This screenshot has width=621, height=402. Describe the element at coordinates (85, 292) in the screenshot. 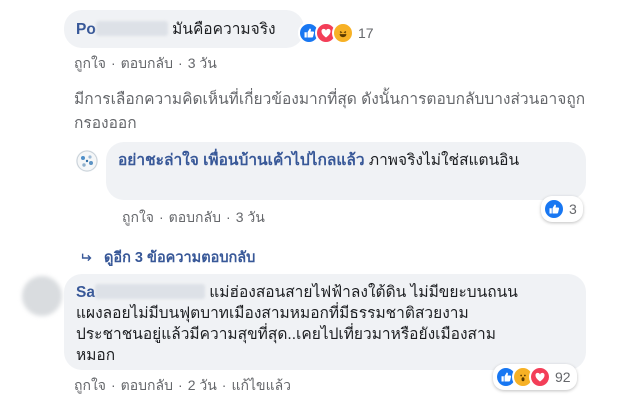

I see `comment-2-author: Sa` at that location.